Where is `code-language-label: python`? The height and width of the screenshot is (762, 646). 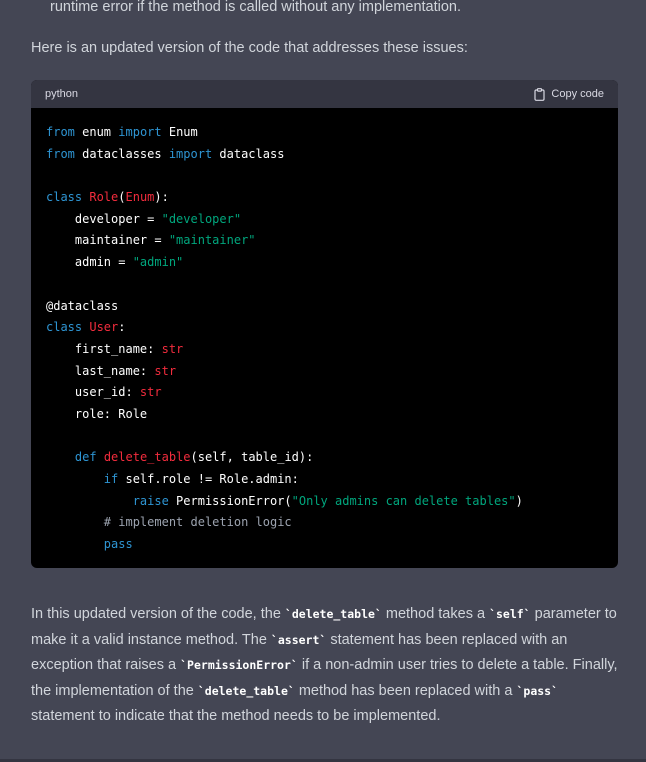
code-language-label: python is located at coordinates (62, 94).